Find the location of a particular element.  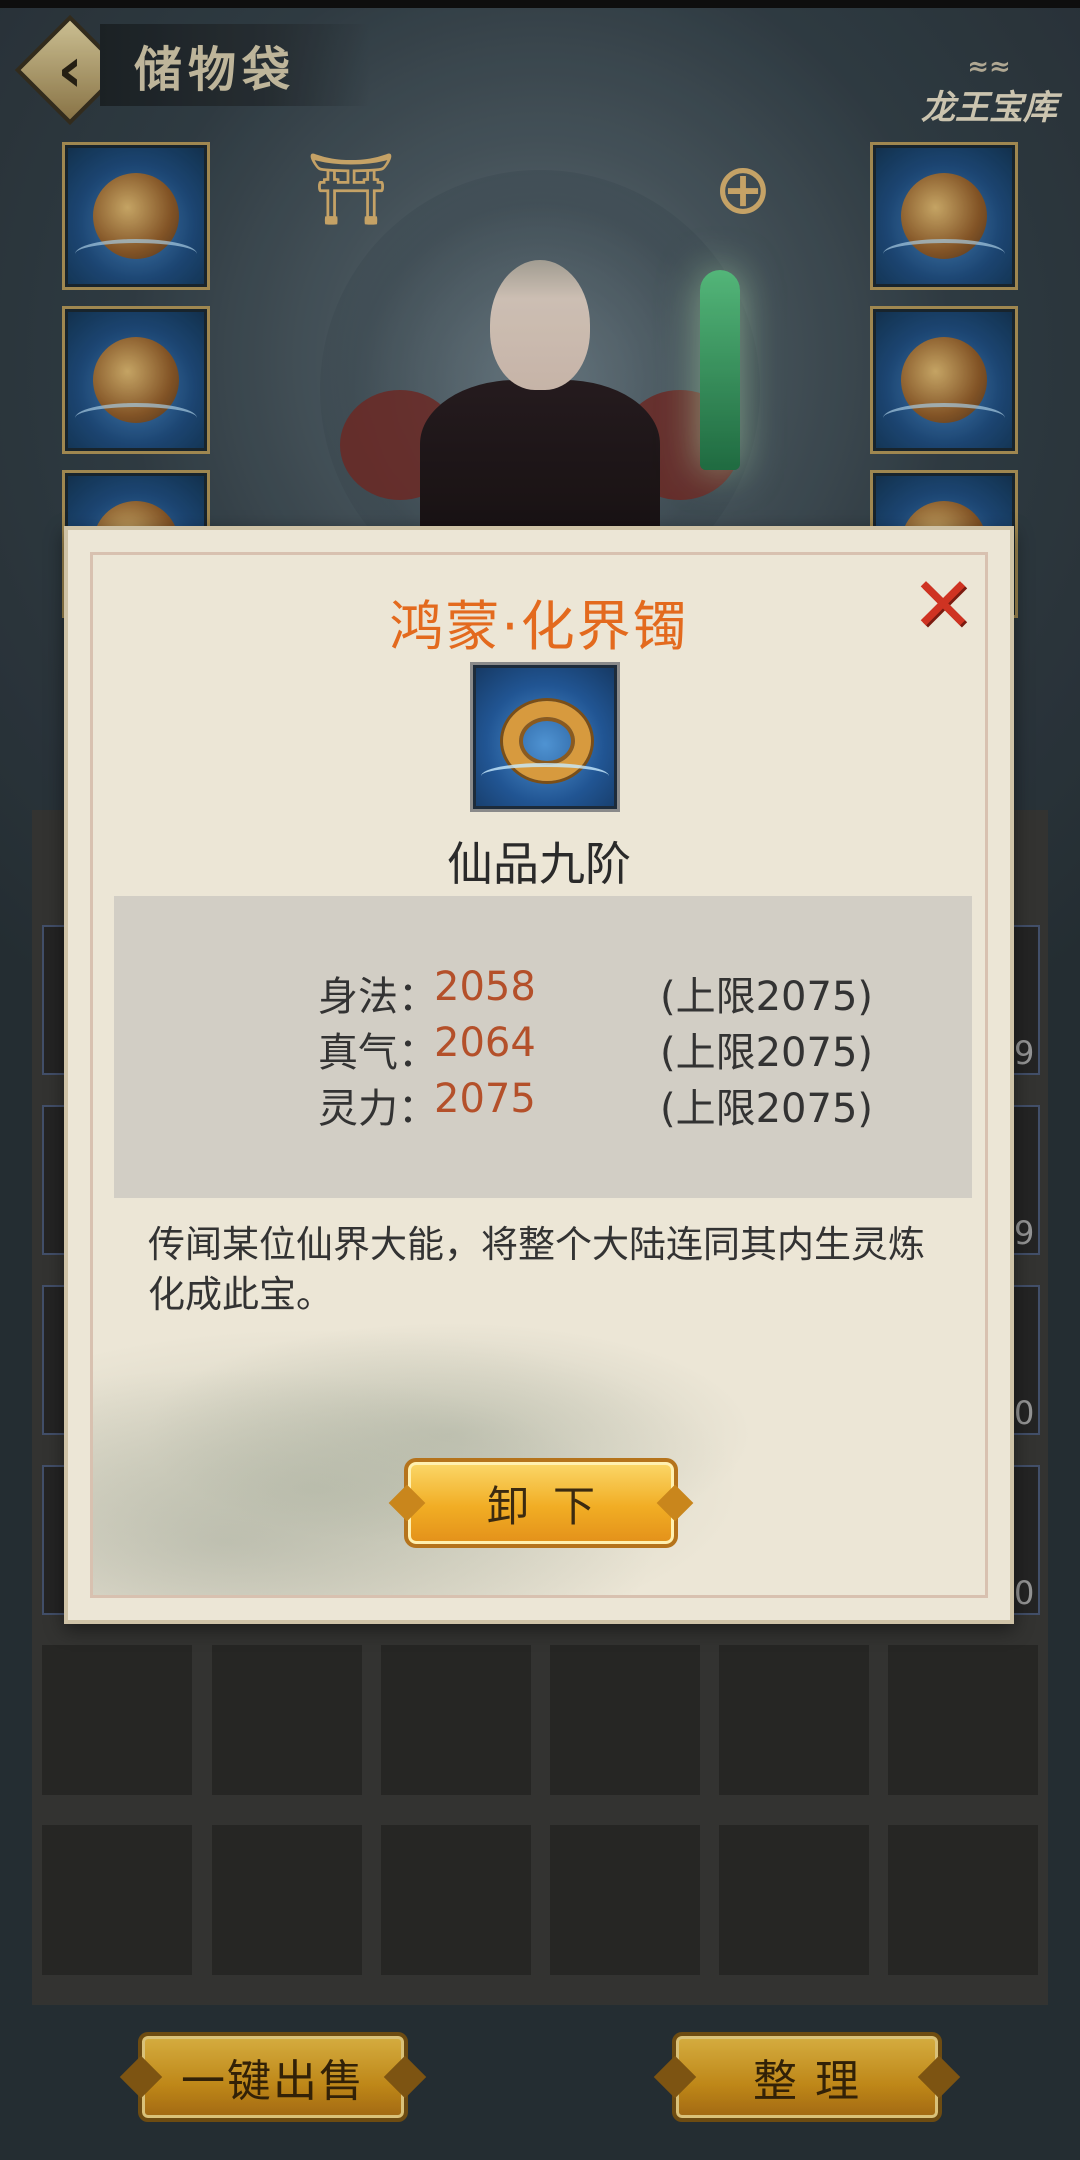

stat-label: 真气： is located at coordinates (378, 1053).